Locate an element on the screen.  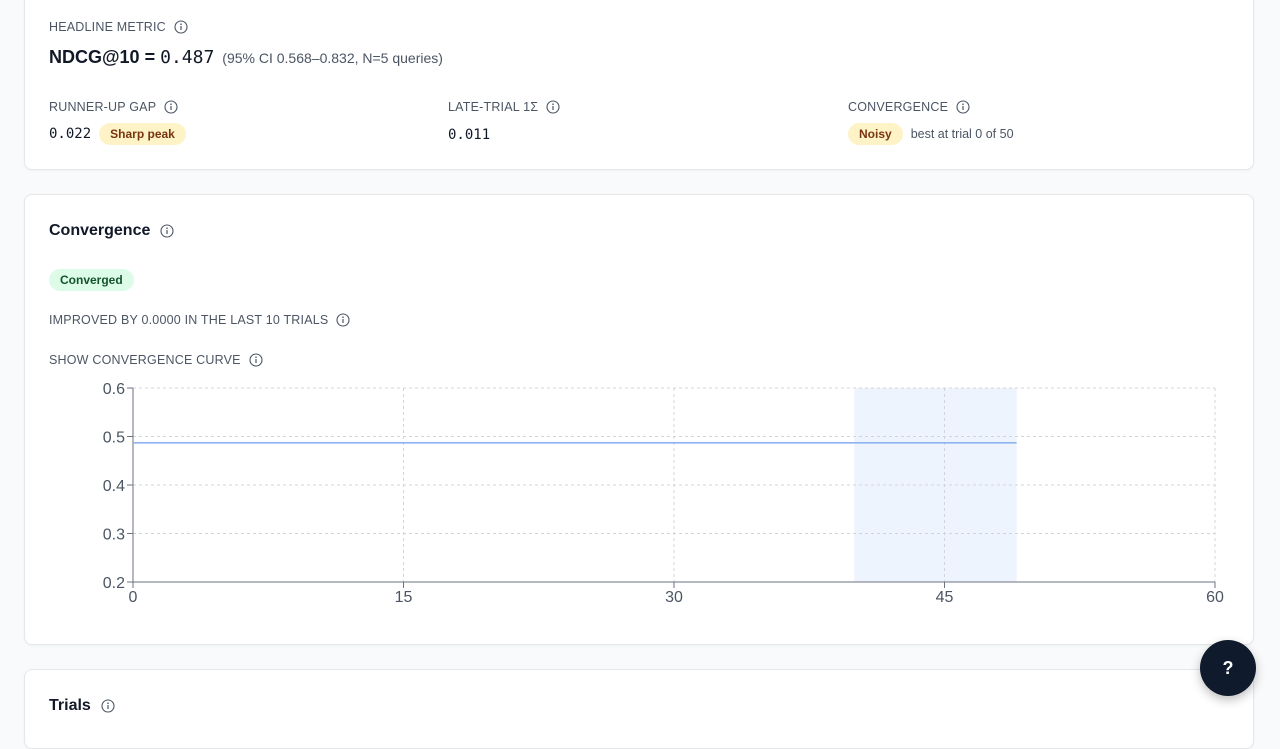
headline-confidence-interval: (95% CI 0.568–0.832, N=5 queries) is located at coordinates (332, 58).